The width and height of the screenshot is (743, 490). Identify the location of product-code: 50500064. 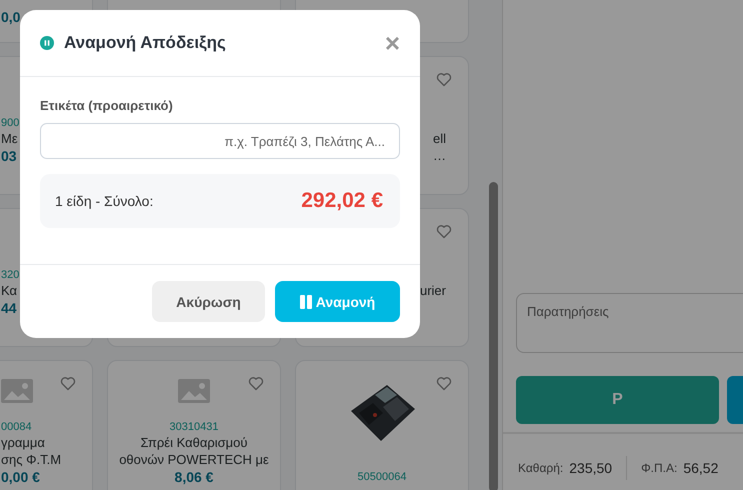
(382, 477).